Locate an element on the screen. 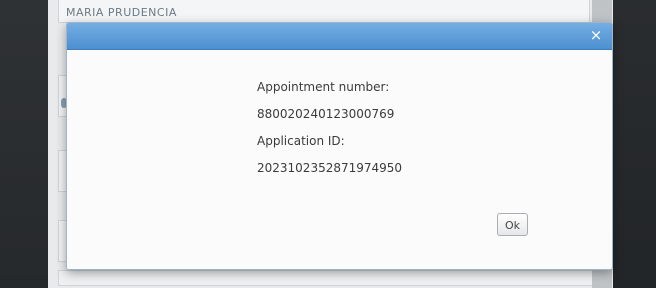  appointment-number-value: 880020240123000769 is located at coordinates (326, 114).